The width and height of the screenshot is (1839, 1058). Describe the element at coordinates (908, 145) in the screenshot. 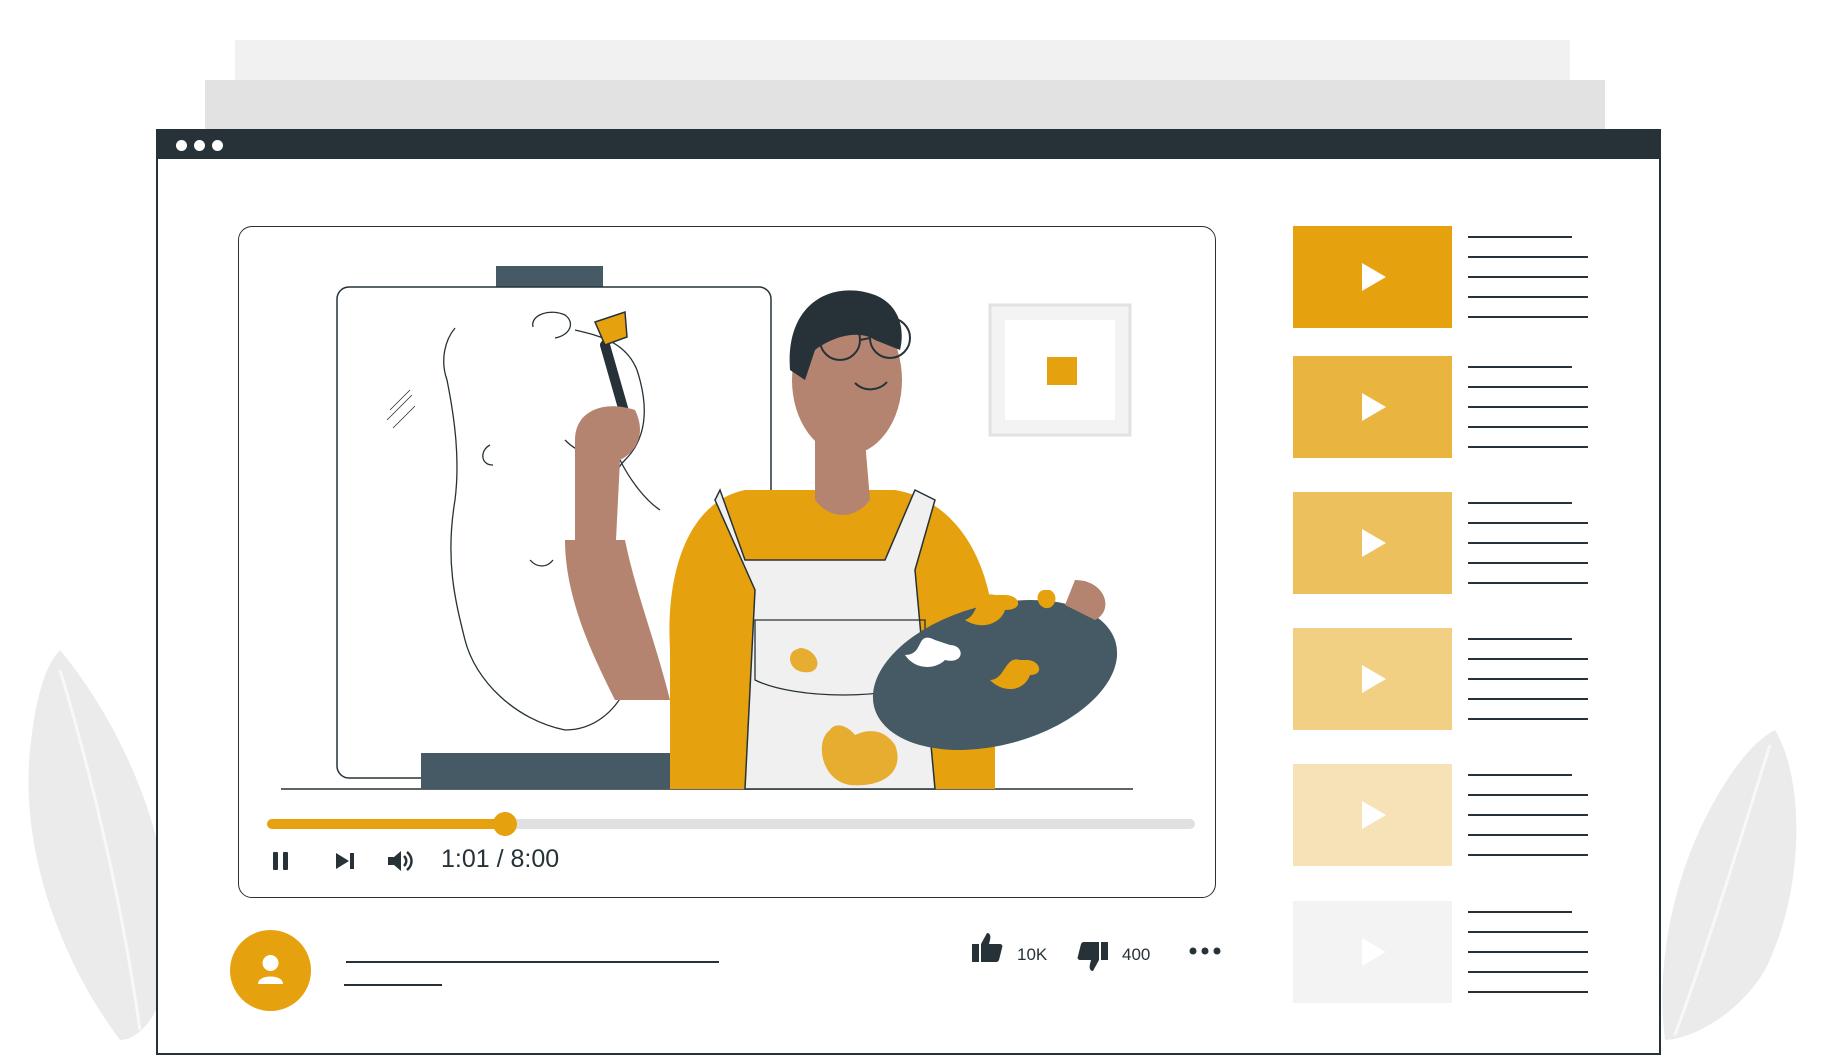

I see `window-title-bar` at that location.